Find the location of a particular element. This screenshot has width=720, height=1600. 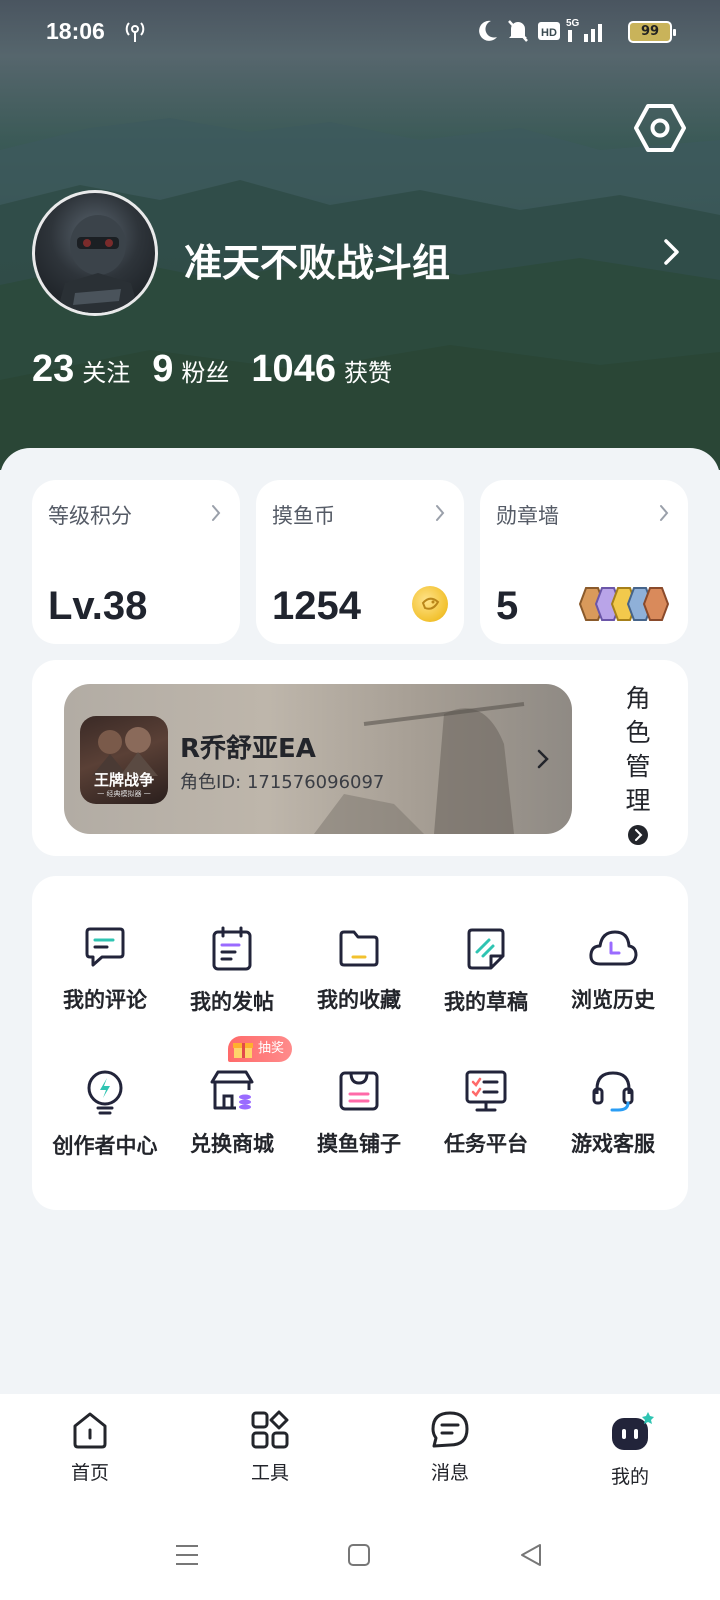

avatar is located at coordinates (95, 253).